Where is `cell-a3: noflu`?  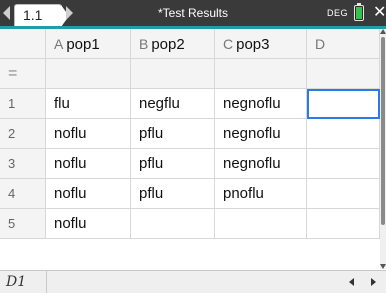
cell-a3: noflu is located at coordinates (88, 164).